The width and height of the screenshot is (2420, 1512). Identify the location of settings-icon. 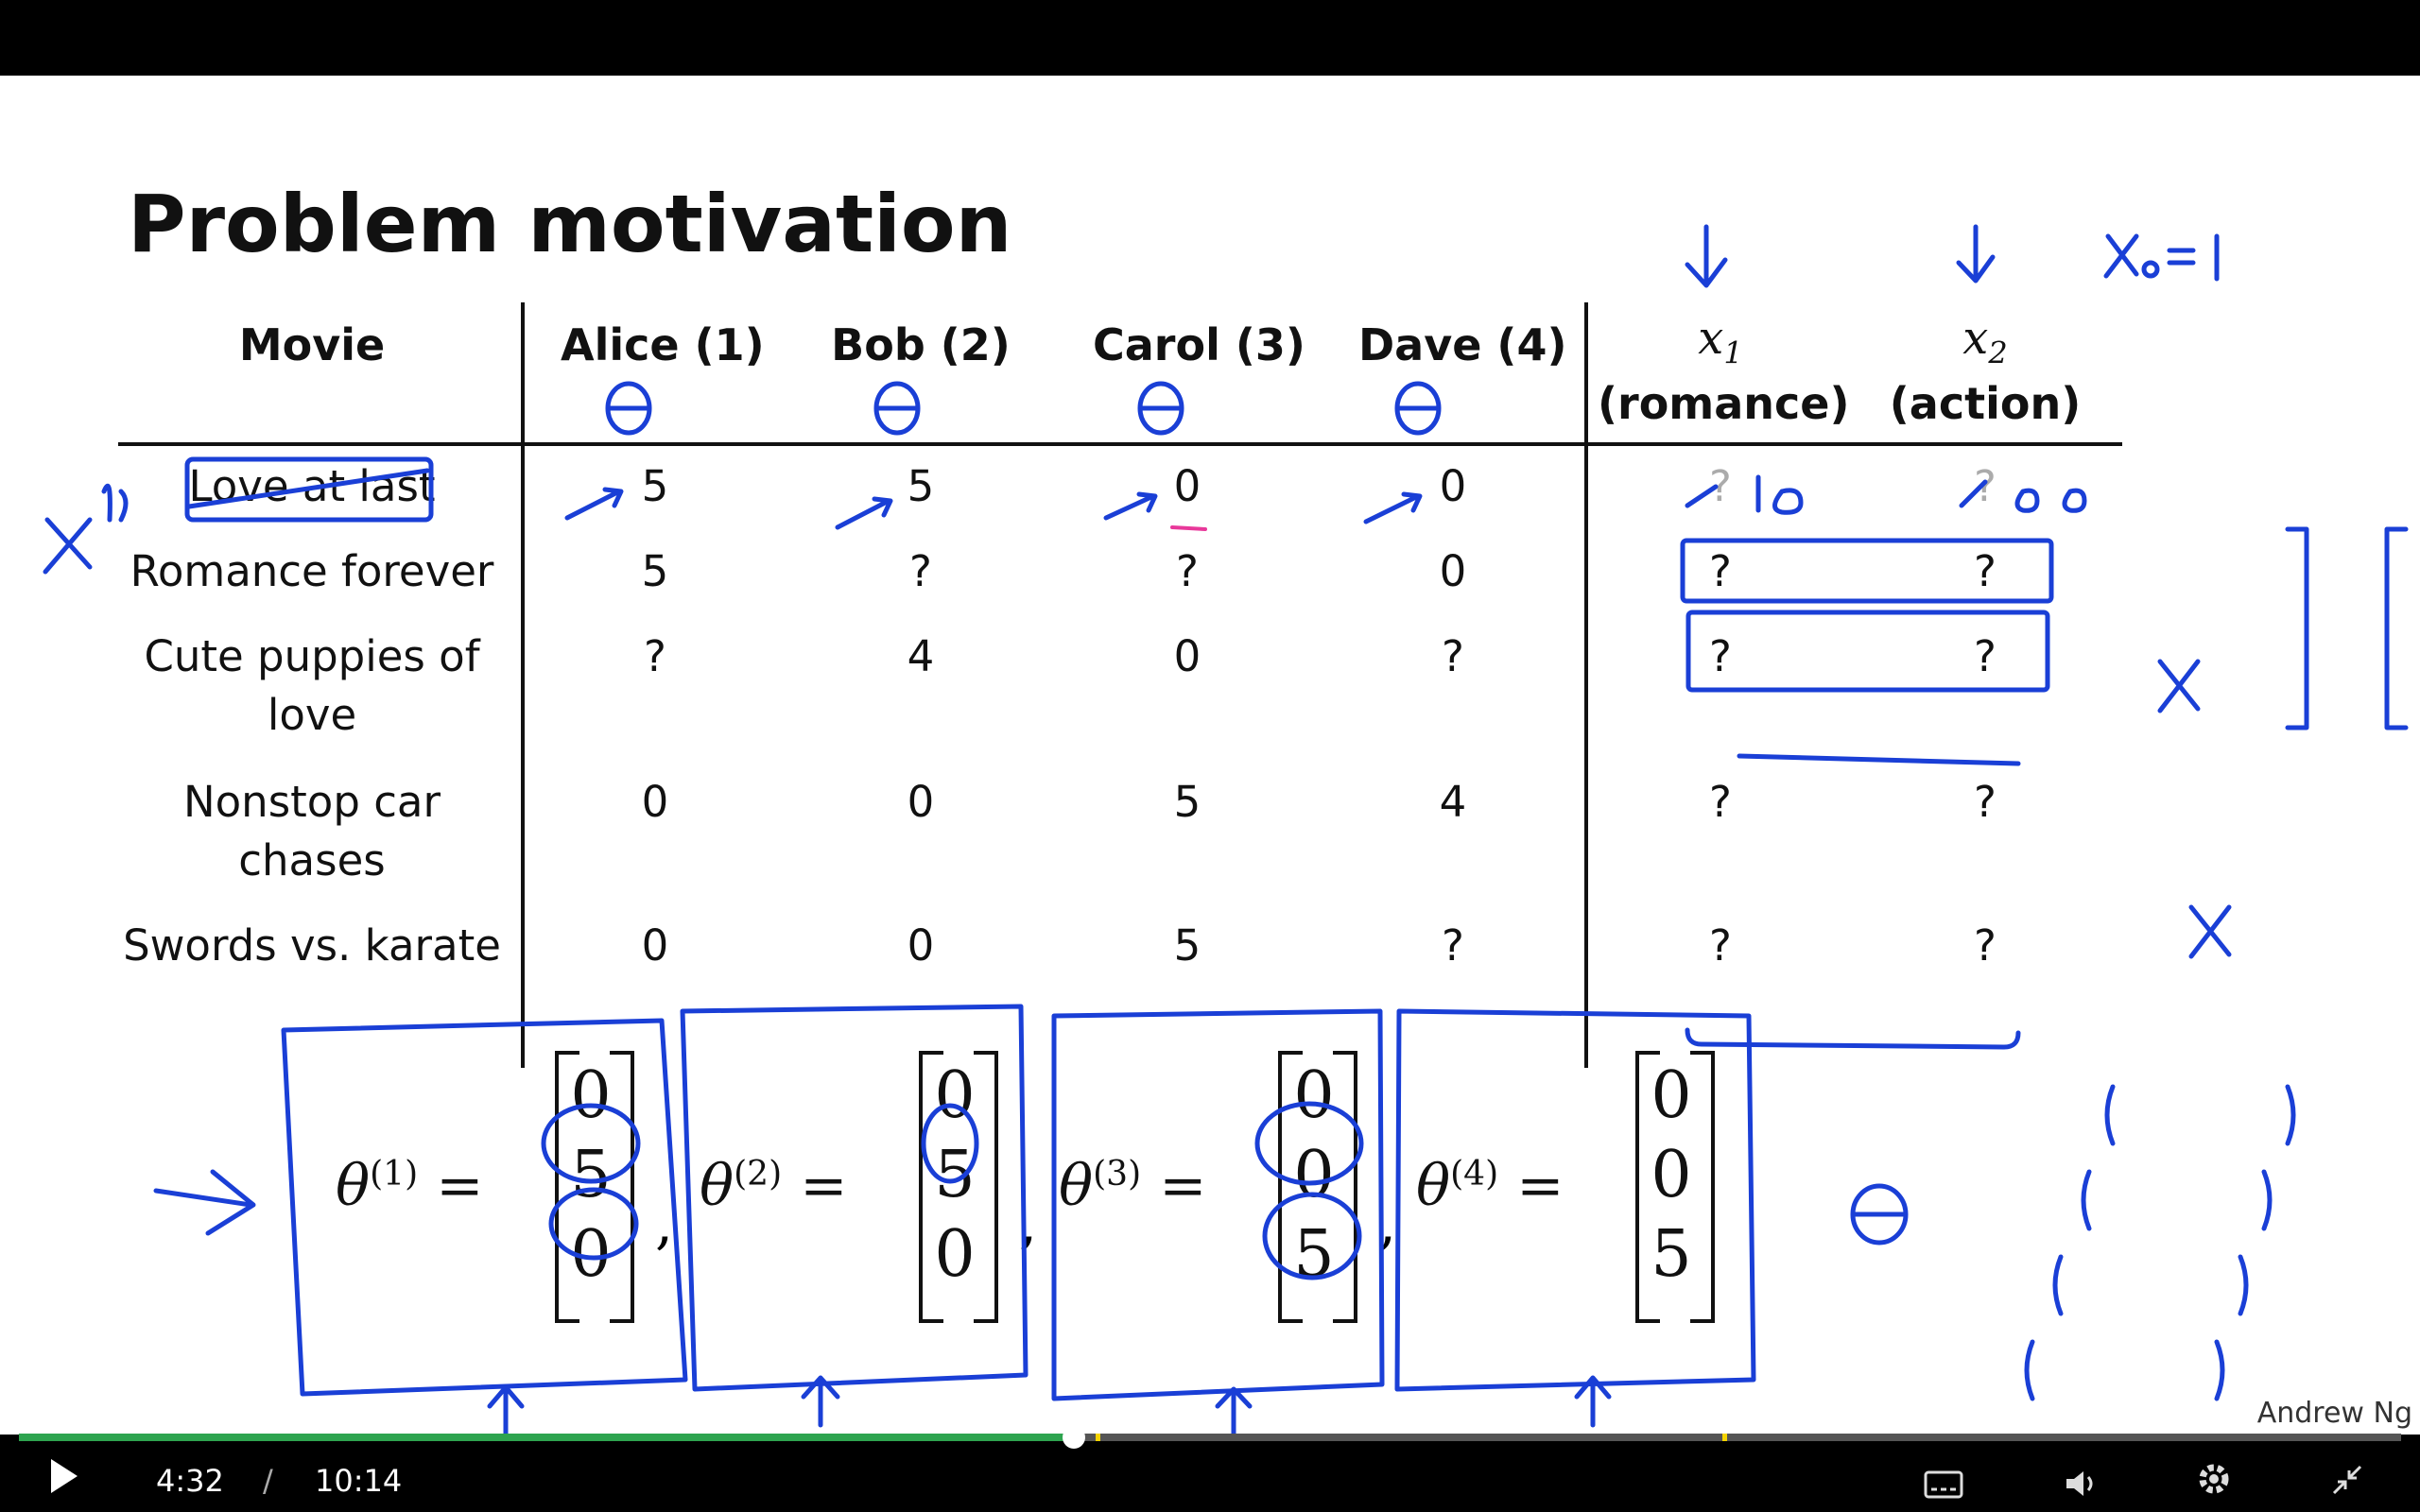
(2214, 1483).